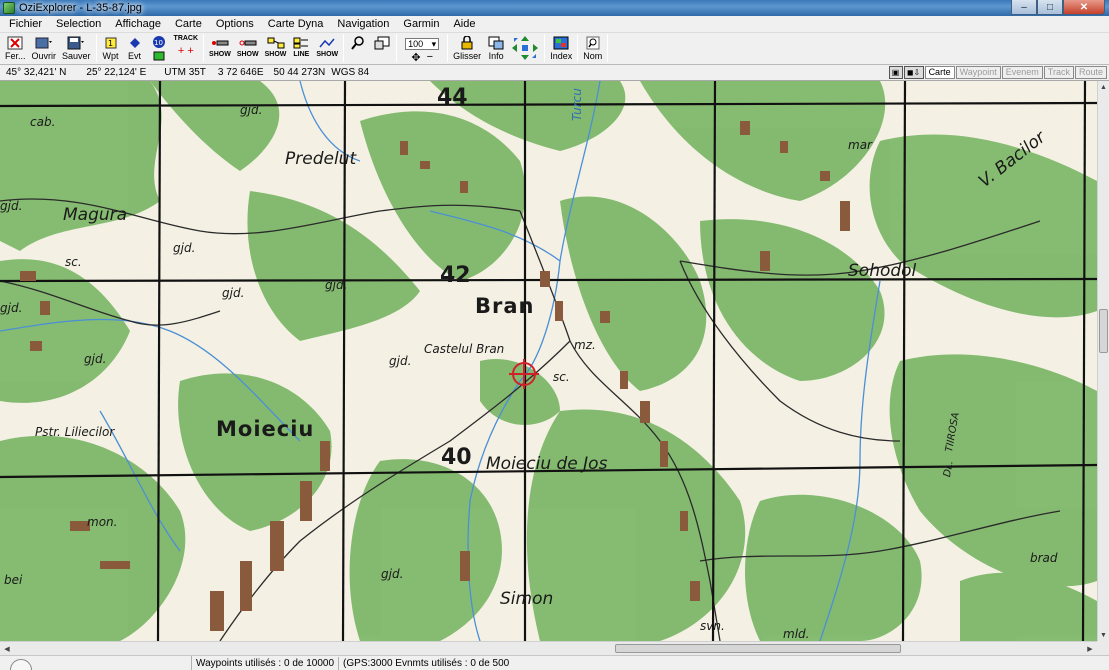 This screenshot has height=670, width=1109. I want to click on map-label-gjd-6: gjd., so click(95, 359).